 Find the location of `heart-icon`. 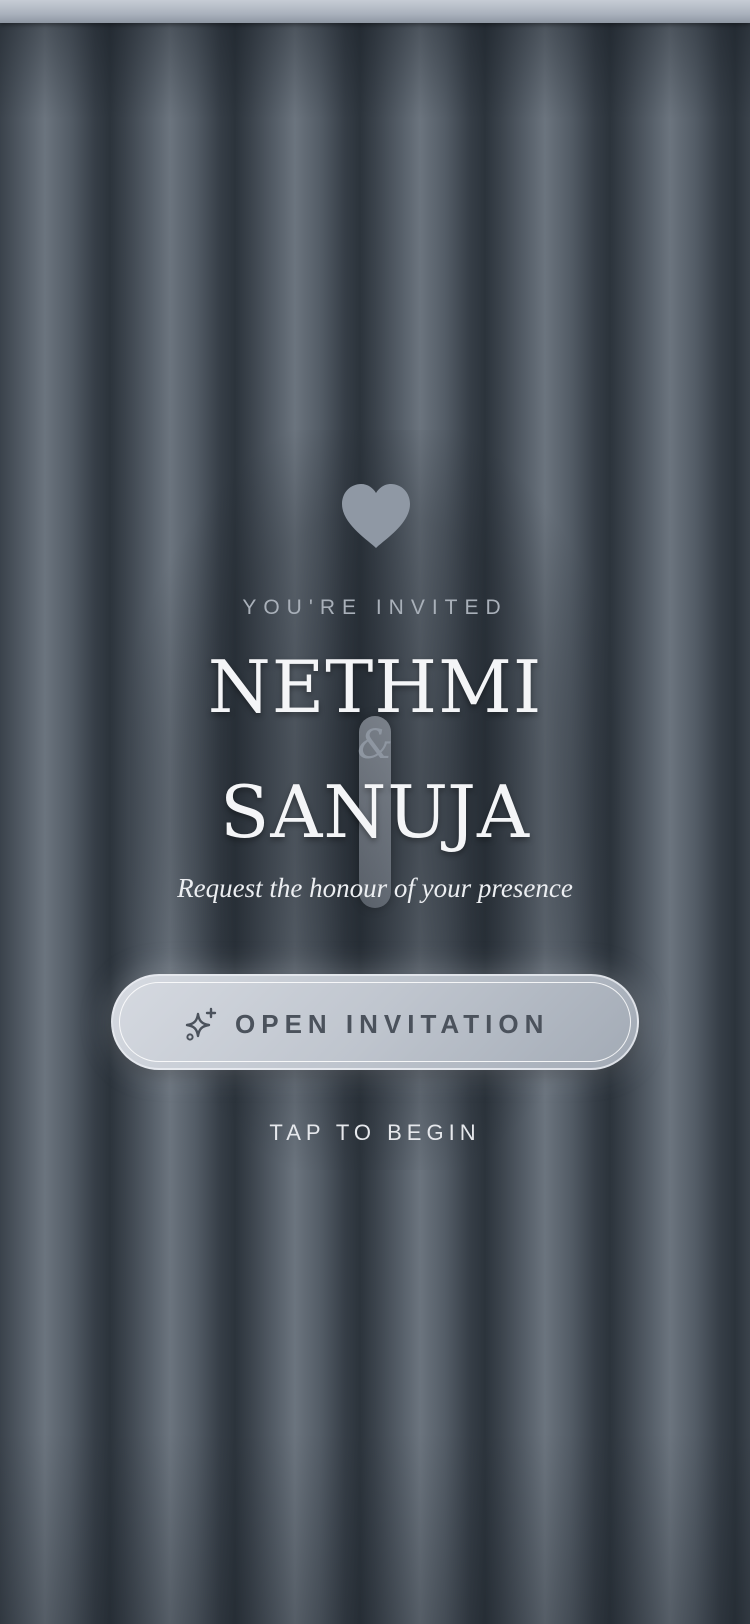

heart-icon is located at coordinates (376, 516).